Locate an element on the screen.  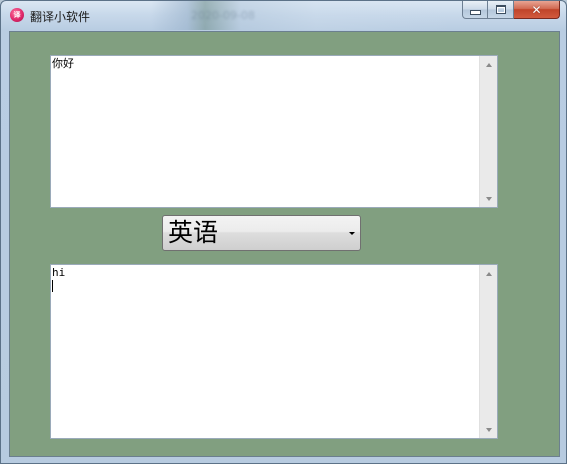
translate-app-icon: 译 is located at coordinates (17, 15).